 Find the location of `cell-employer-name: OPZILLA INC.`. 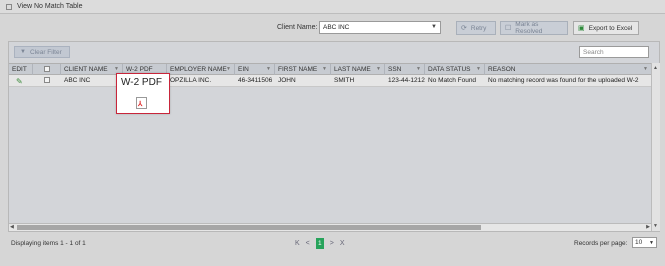

cell-employer-name: OPZILLA INC. is located at coordinates (191, 80).